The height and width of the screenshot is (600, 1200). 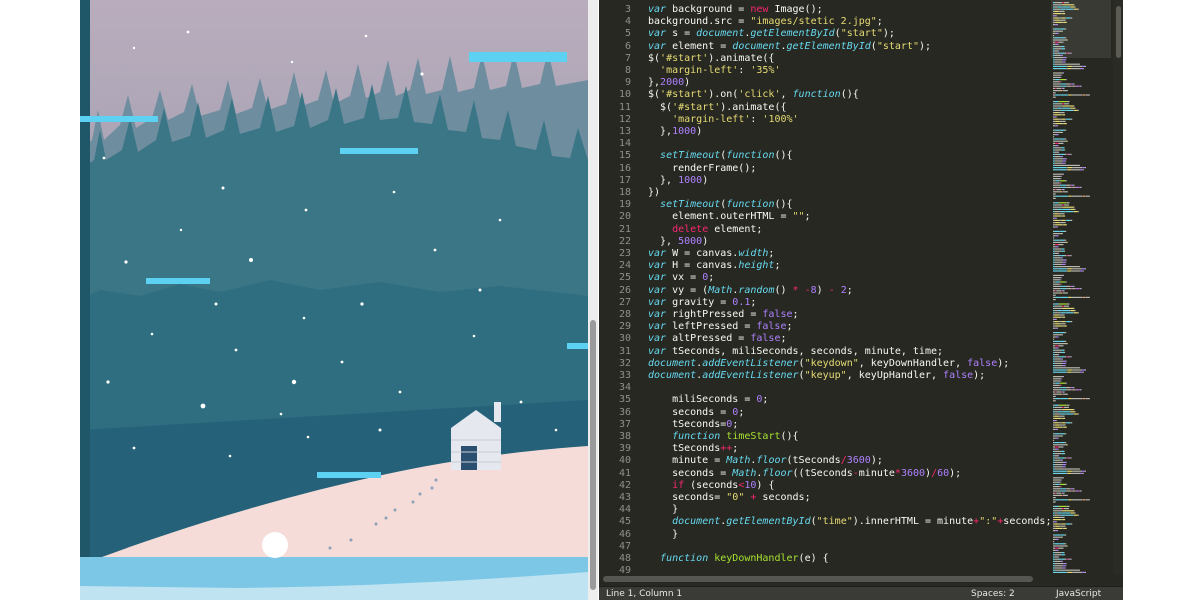 I want to click on game-scrollbar-thumb, so click(x=593, y=455).